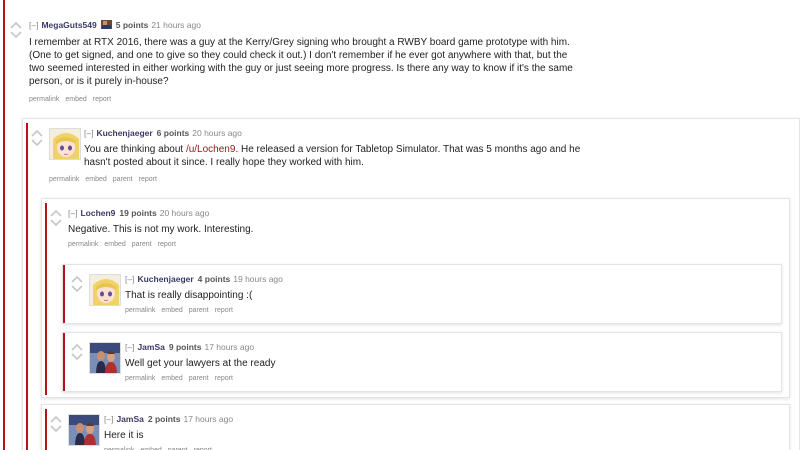 The image size is (800, 450). Describe the element at coordinates (189, 295) in the screenshot. I see `comment-body: That is really disappointing :(` at that location.